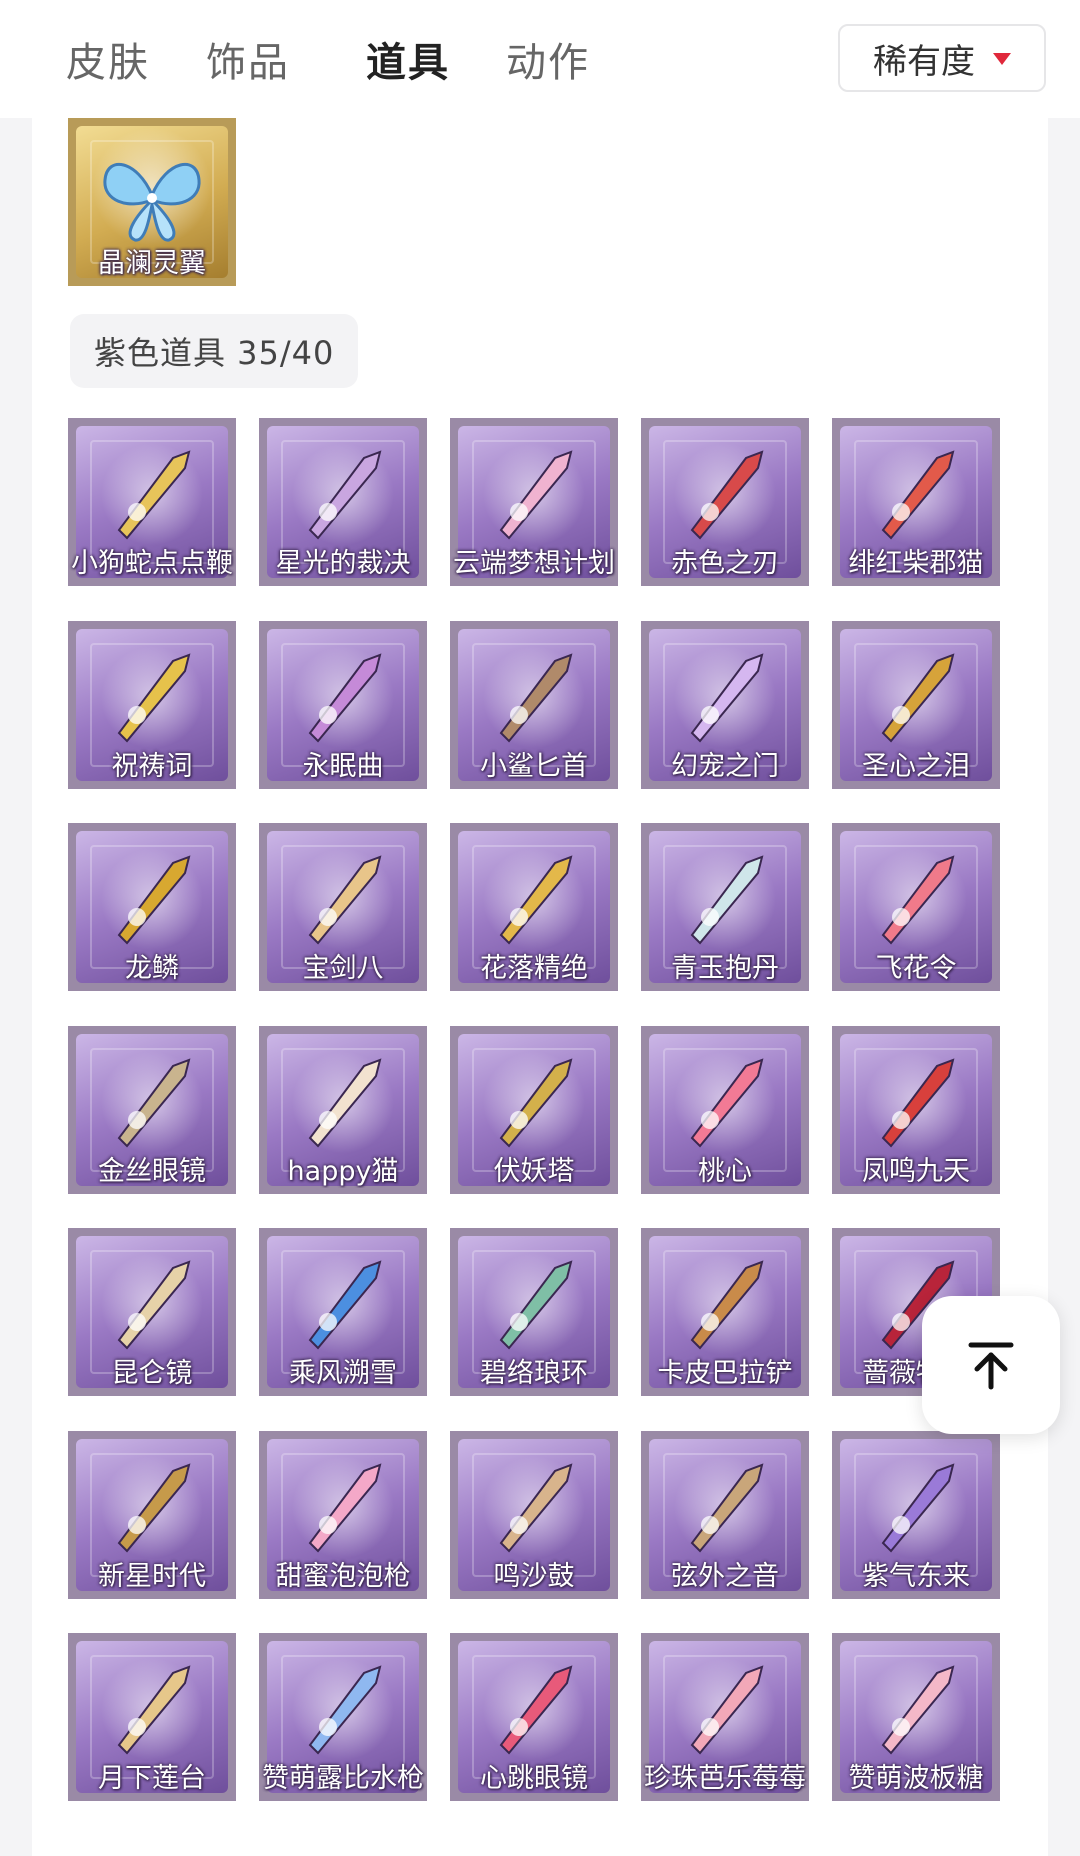  Describe the element at coordinates (536, 1710) in the screenshot. I see `heart-glasses-icon` at that location.